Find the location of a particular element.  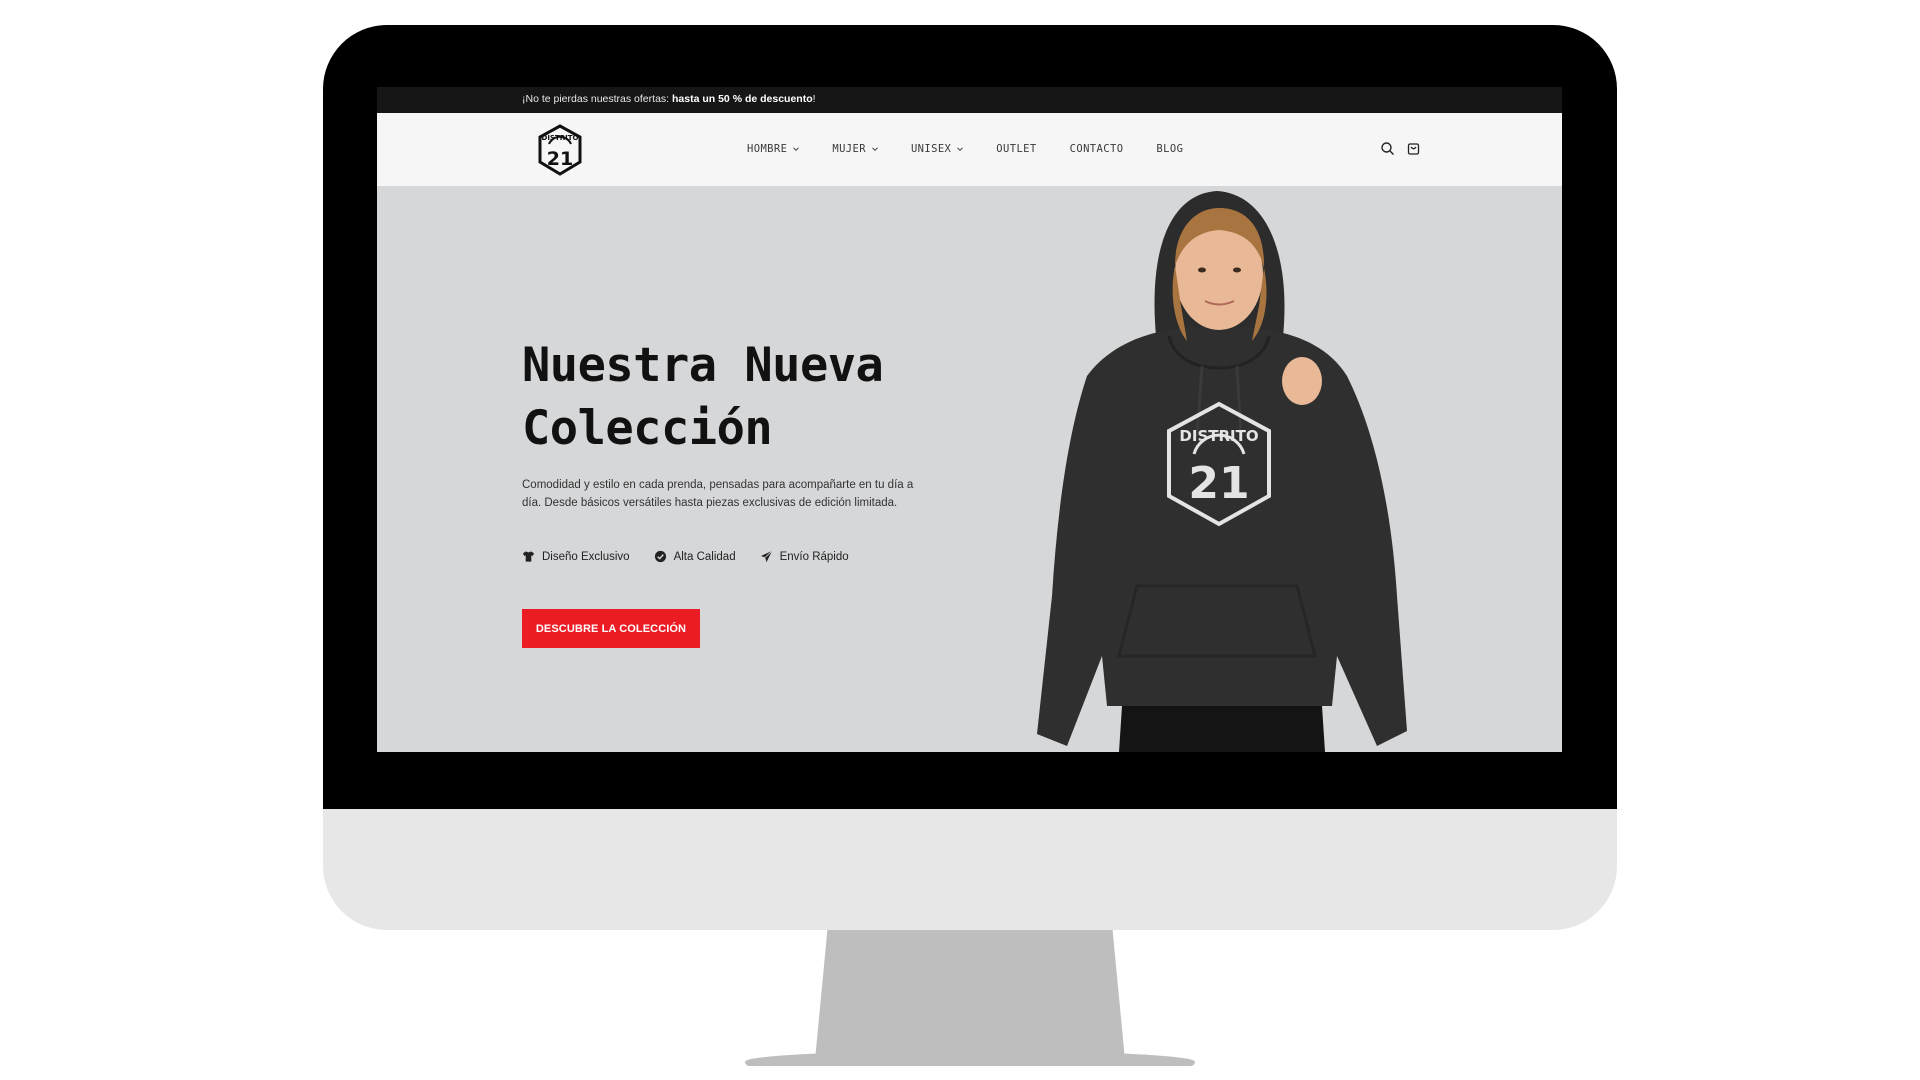

discover-collection-button: DESCUBRE LA COLECCIÓN is located at coordinates (611, 628).